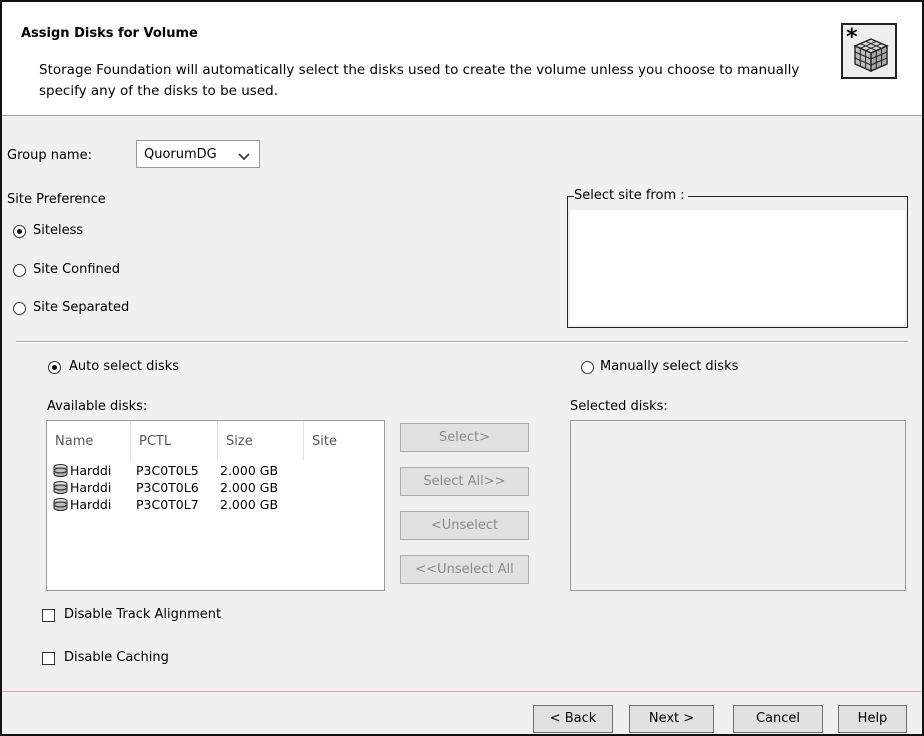 This screenshot has width=924, height=736. Describe the element at coordinates (778, 719) in the screenshot. I see `cancel-button: Cancel` at that location.